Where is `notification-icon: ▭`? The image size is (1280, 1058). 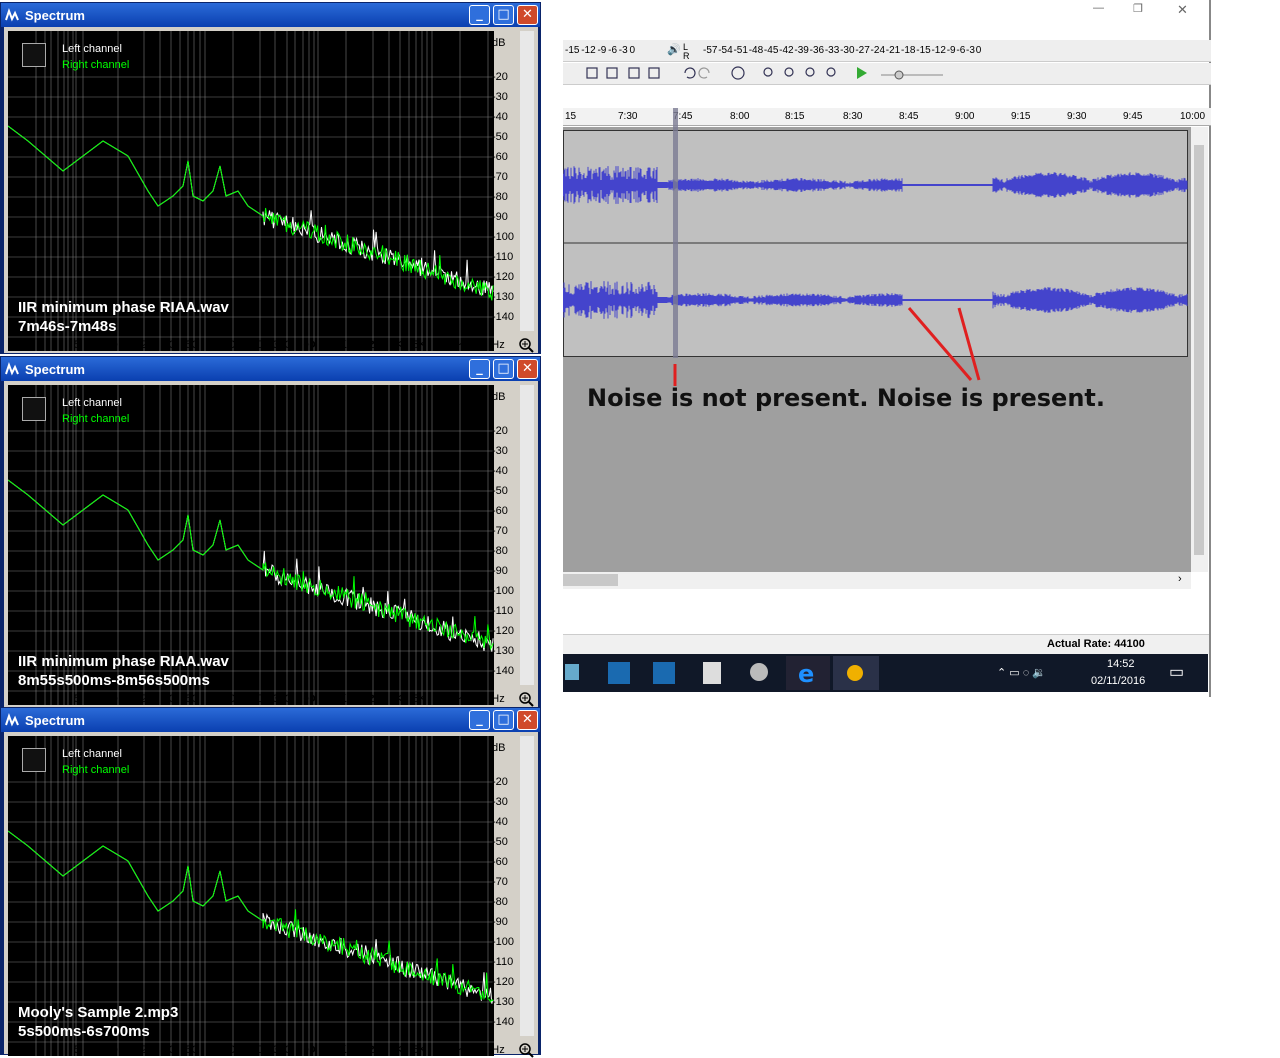 notification-icon: ▭ is located at coordinates (1176, 672).